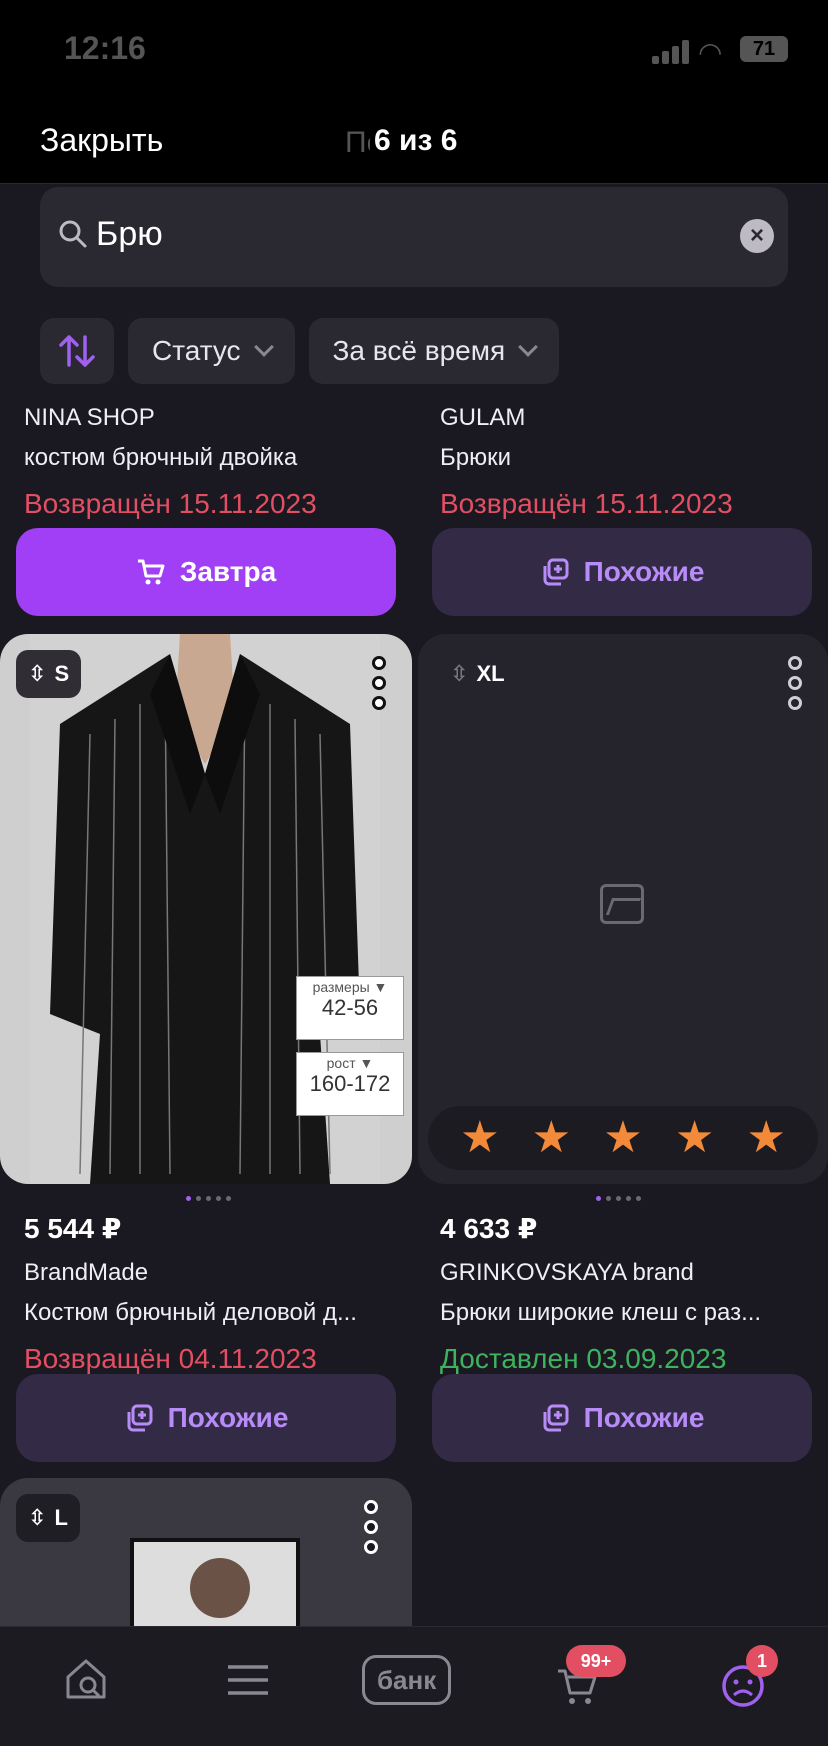  Describe the element at coordinates (672, 52) in the screenshot. I see `signal-icon` at that location.